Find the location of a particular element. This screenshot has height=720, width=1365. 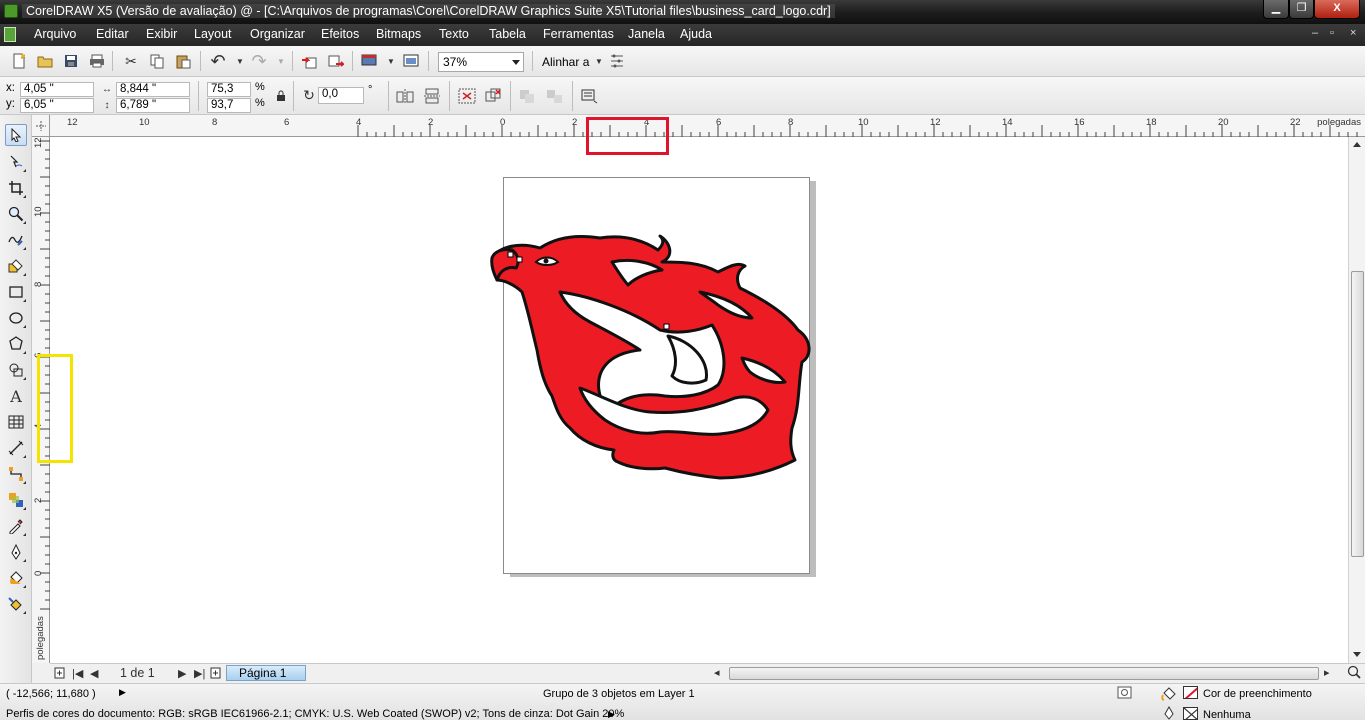

fill-tool-icon is located at coordinates (16, 578).